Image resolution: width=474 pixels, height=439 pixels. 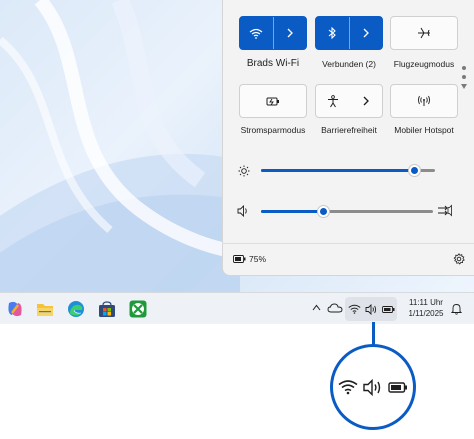 I want to click on battery-percentage: 75%, so click(x=257, y=259).